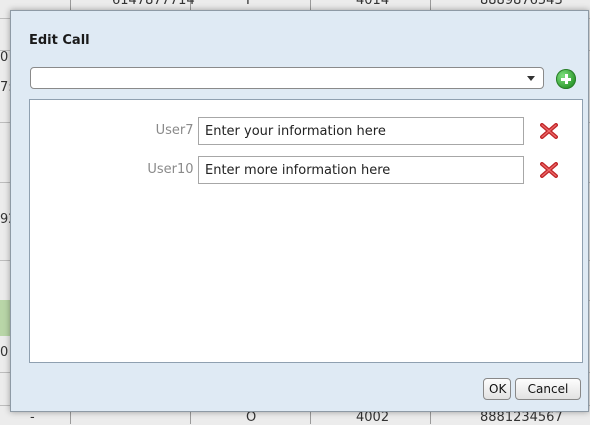 This screenshot has height=425, width=590. What do you see at coordinates (361, 170) in the screenshot?
I see `user10-input` at bounding box center [361, 170].